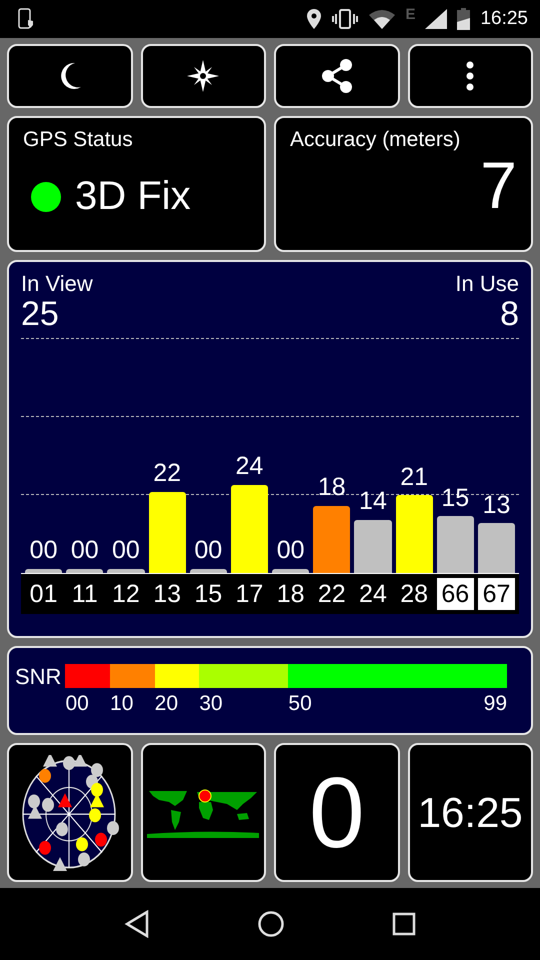  I want to click on world-map-card, so click(203, 812).